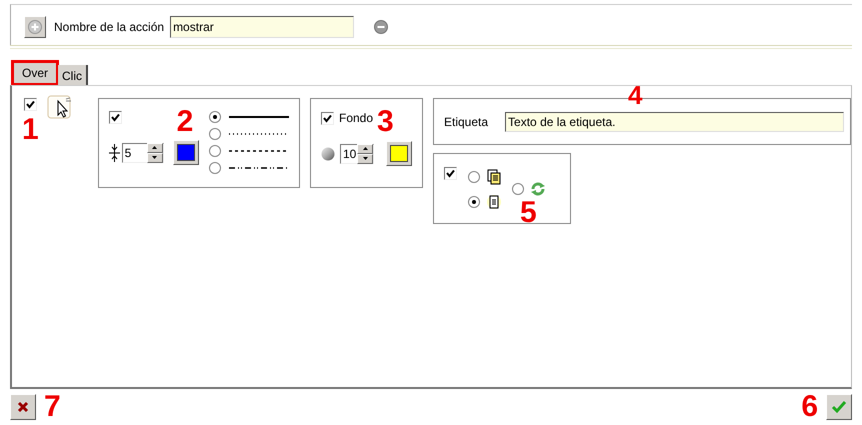 The width and height of the screenshot is (862, 425). What do you see at coordinates (674, 122) in the screenshot?
I see `caption-field: Texto de la etiqueta.` at bounding box center [674, 122].